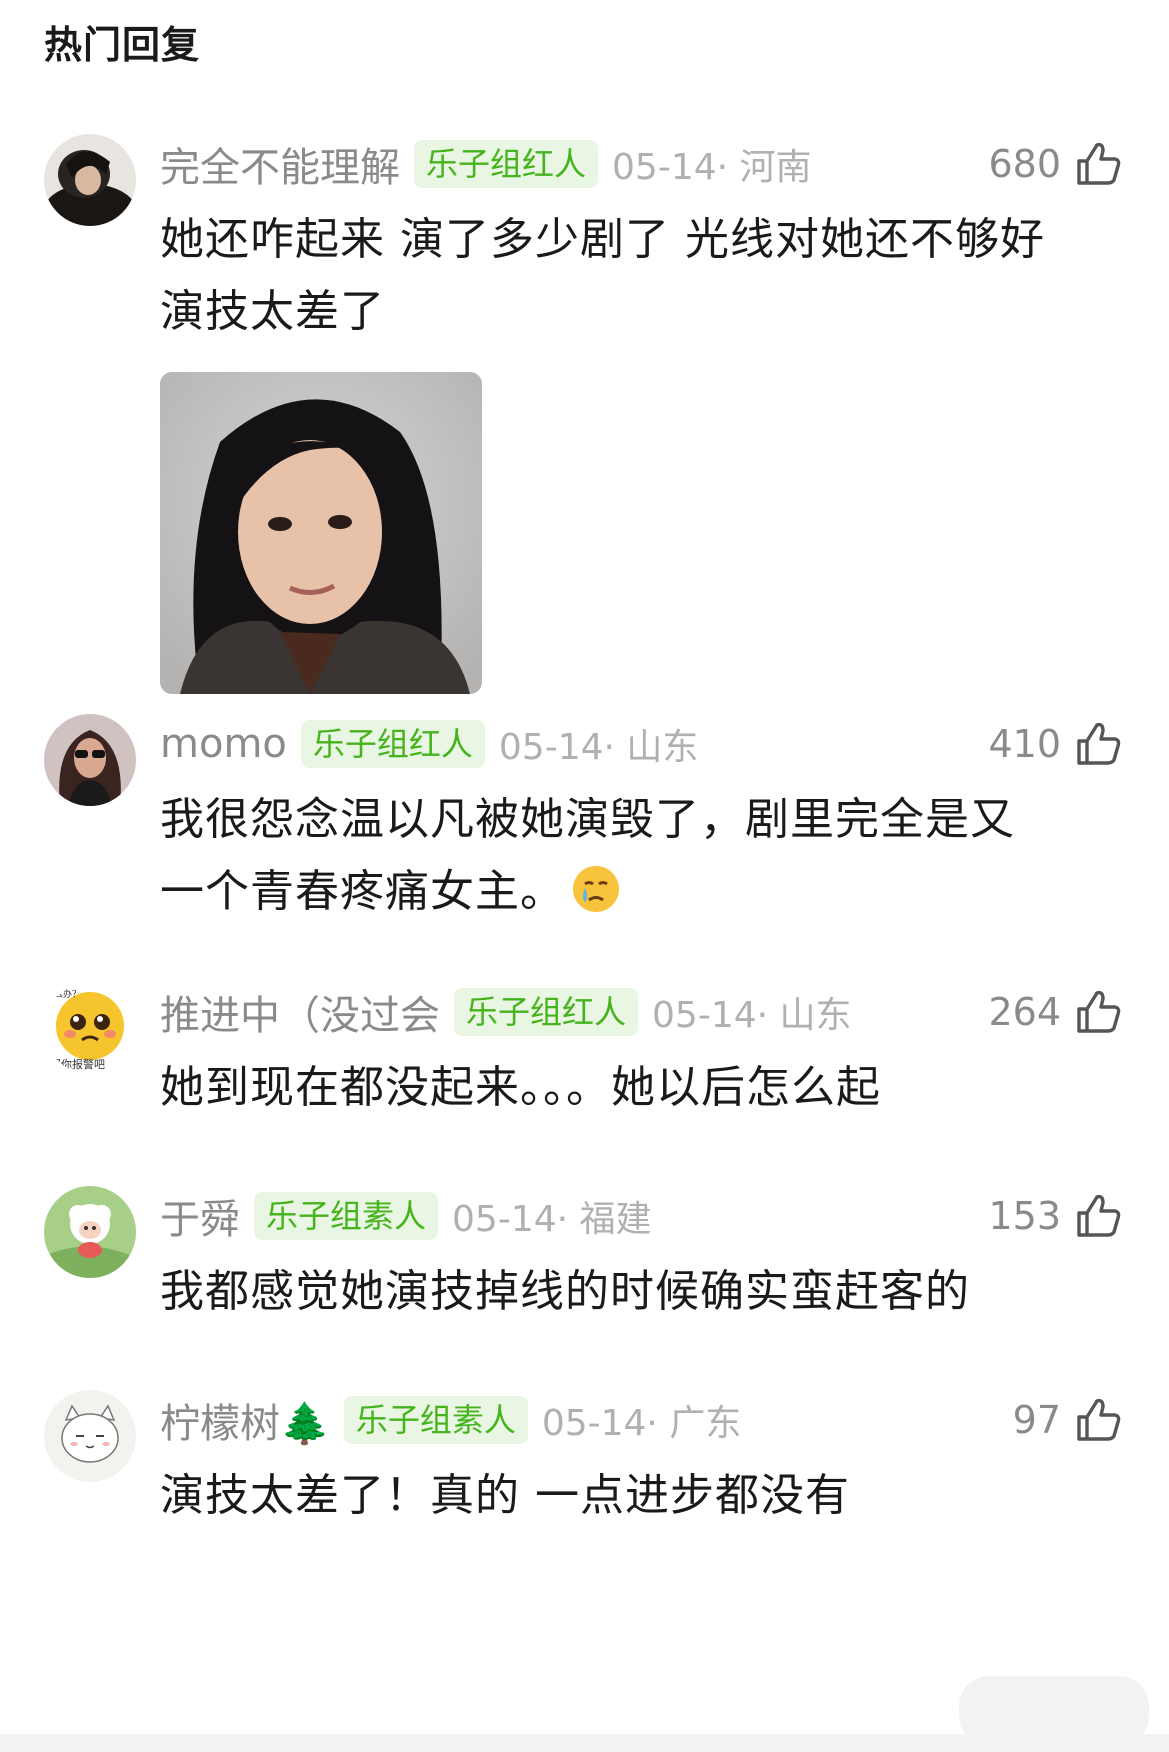  I want to click on timestamp-location: 05-14· 广东, so click(641, 1423).